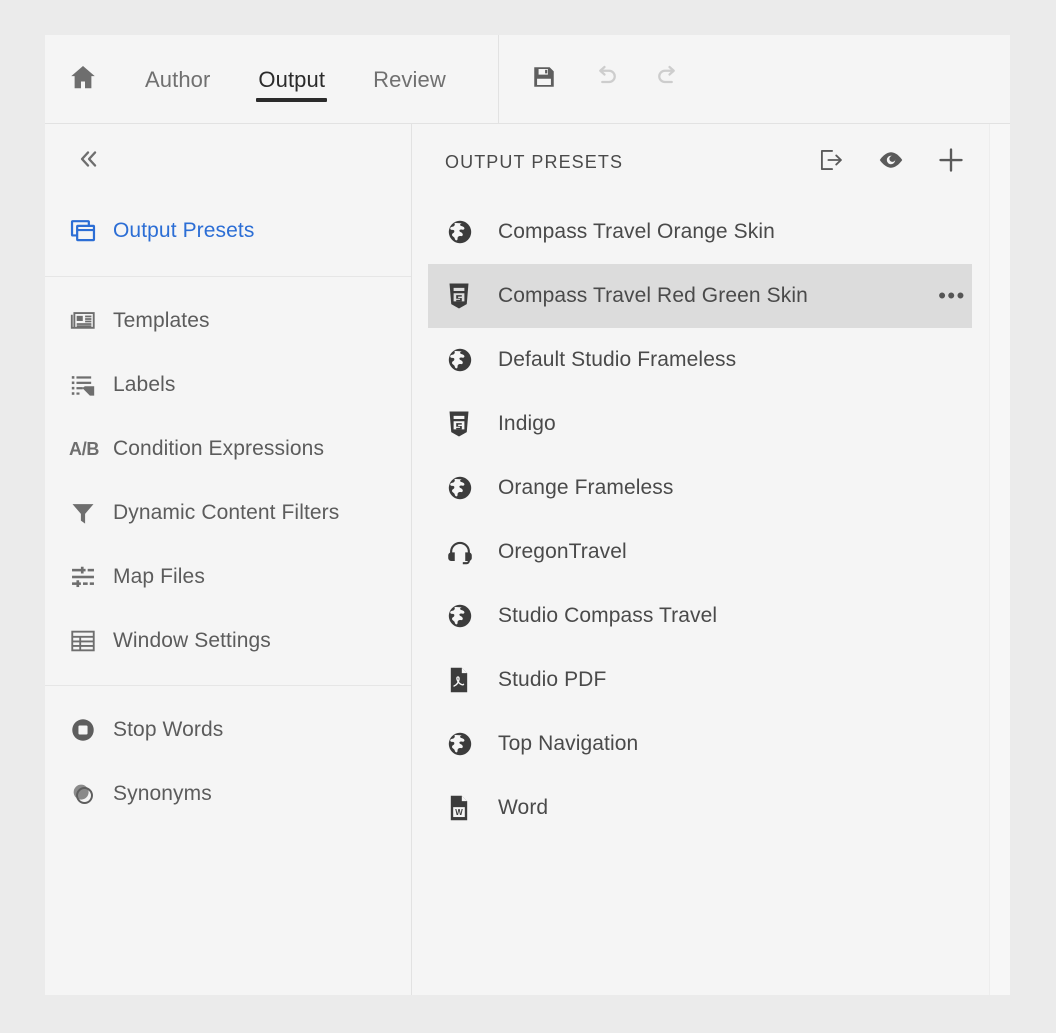  I want to click on preset-row-compass-travel-red-green-skin: Compass Travel Red Green Skin •••, so click(700, 296).